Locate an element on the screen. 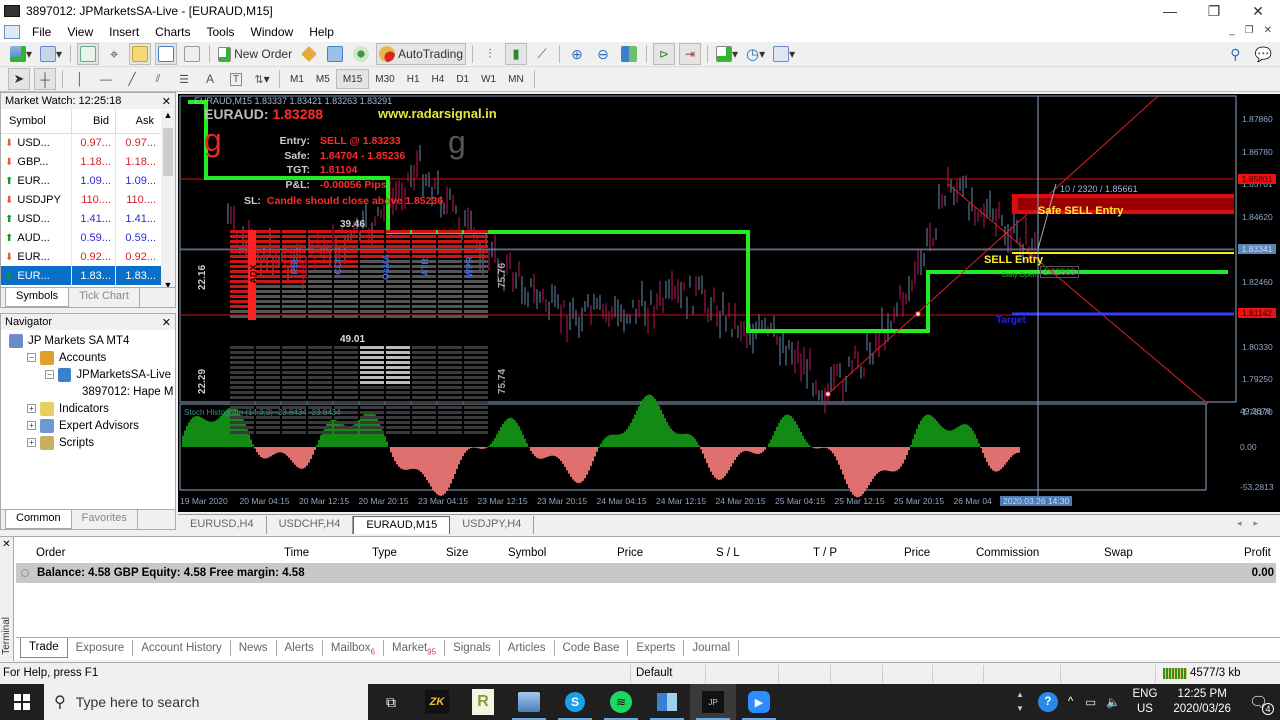  timeframe-h1: H1 is located at coordinates (413, 79).